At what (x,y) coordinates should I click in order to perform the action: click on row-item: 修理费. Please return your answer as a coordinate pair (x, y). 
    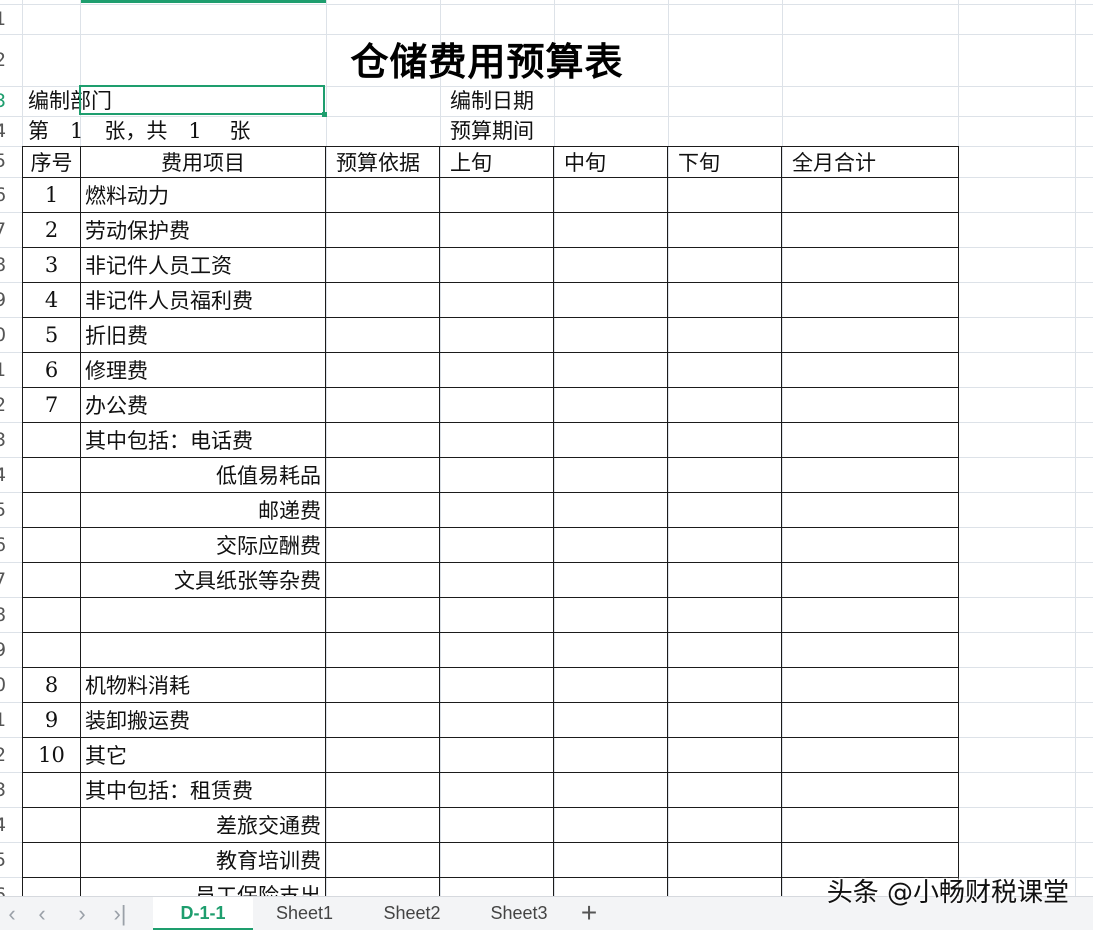
    Looking at the image, I should click on (203, 370).